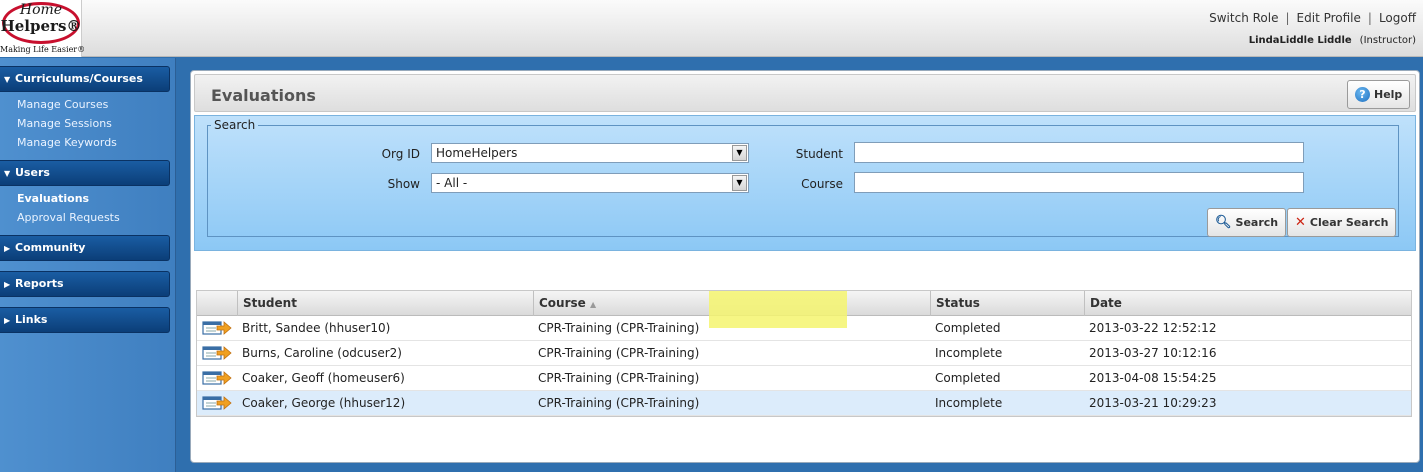 Image resolution: width=1423 pixels, height=472 pixels. What do you see at coordinates (85, 173) in the screenshot?
I see `sidebar-section-users: ▼ Users` at bounding box center [85, 173].